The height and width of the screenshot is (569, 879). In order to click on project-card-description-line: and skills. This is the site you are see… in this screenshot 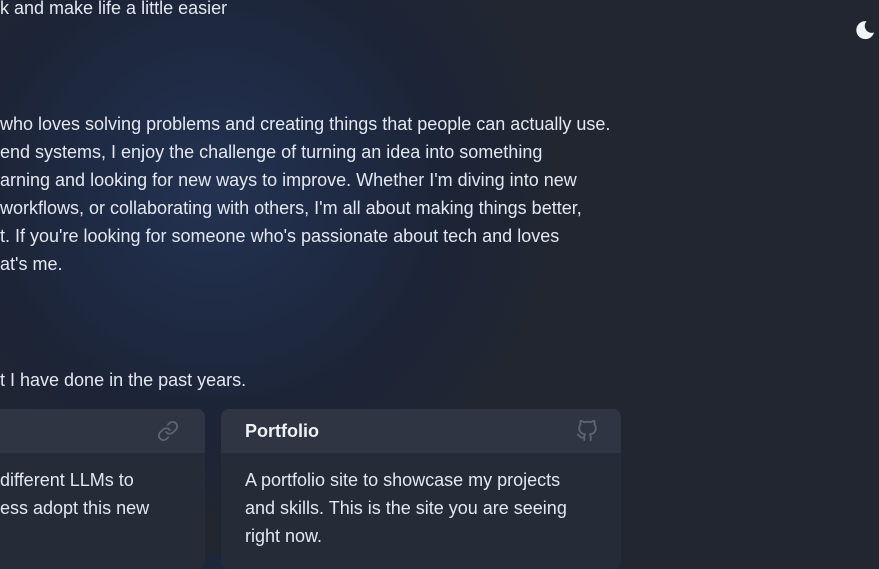, I will do `click(406, 508)`.